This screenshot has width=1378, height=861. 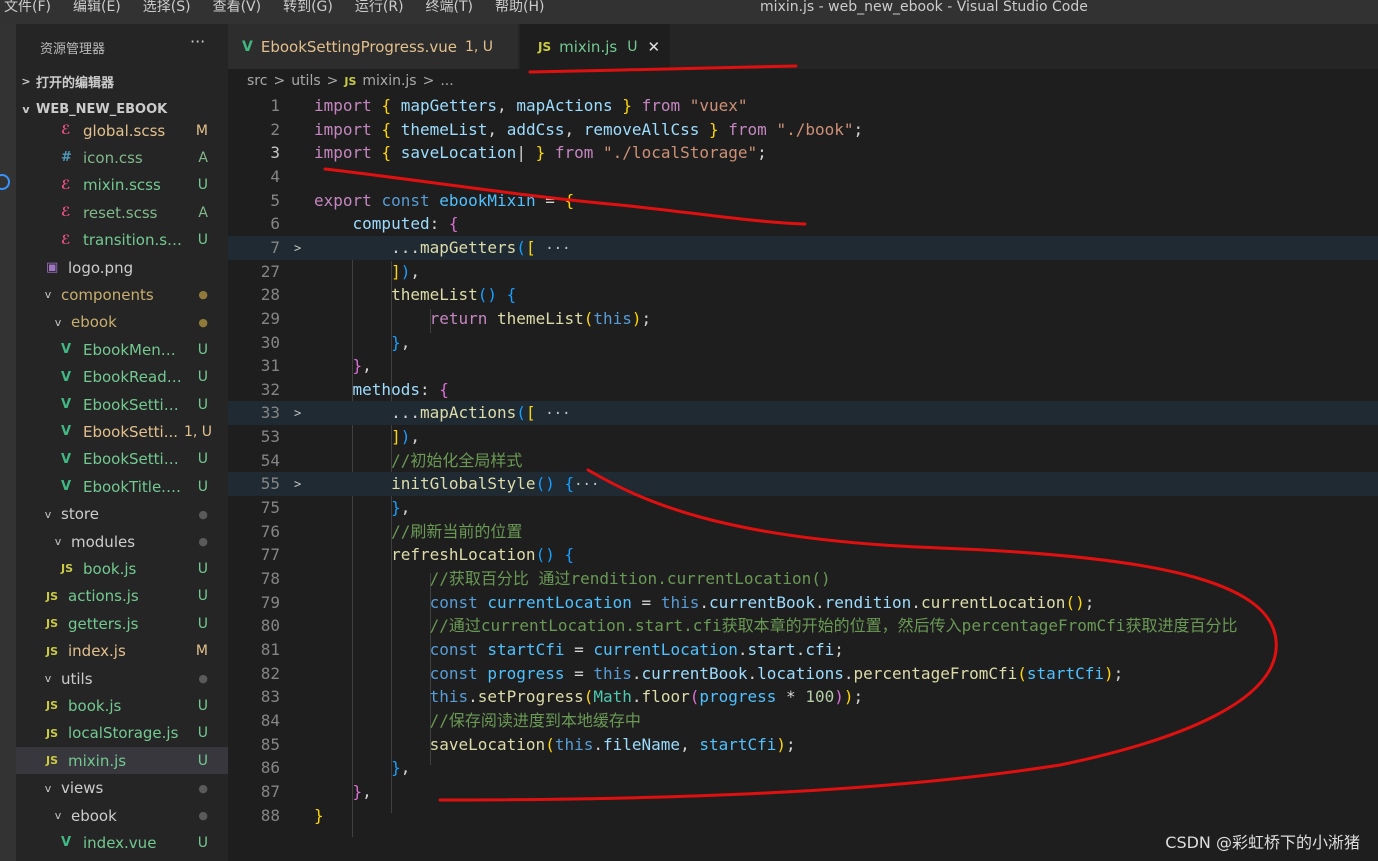 What do you see at coordinates (122, 486) in the screenshot?
I see `tree-file: V EbookTitle.v... U` at bounding box center [122, 486].